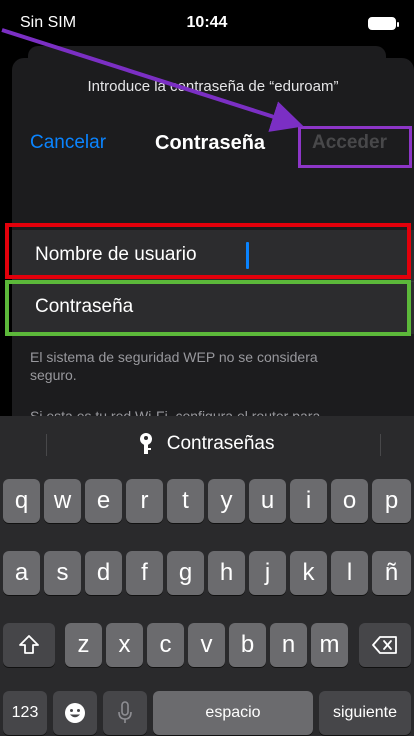 The height and width of the screenshot is (736, 414). I want to click on numbers-key-label: 123, so click(25, 712).